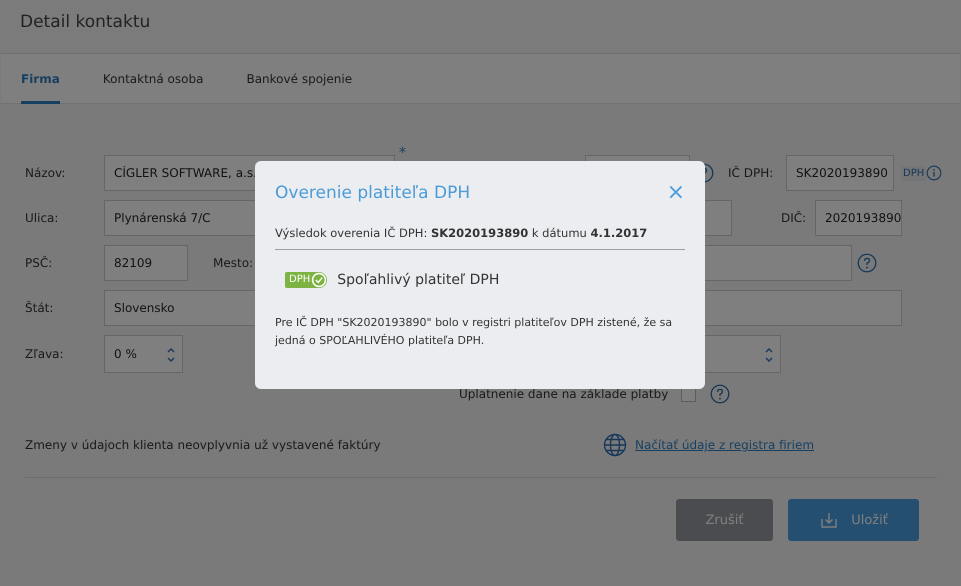  What do you see at coordinates (794, 218) in the screenshot?
I see `field-label: DIČ:` at bounding box center [794, 218].